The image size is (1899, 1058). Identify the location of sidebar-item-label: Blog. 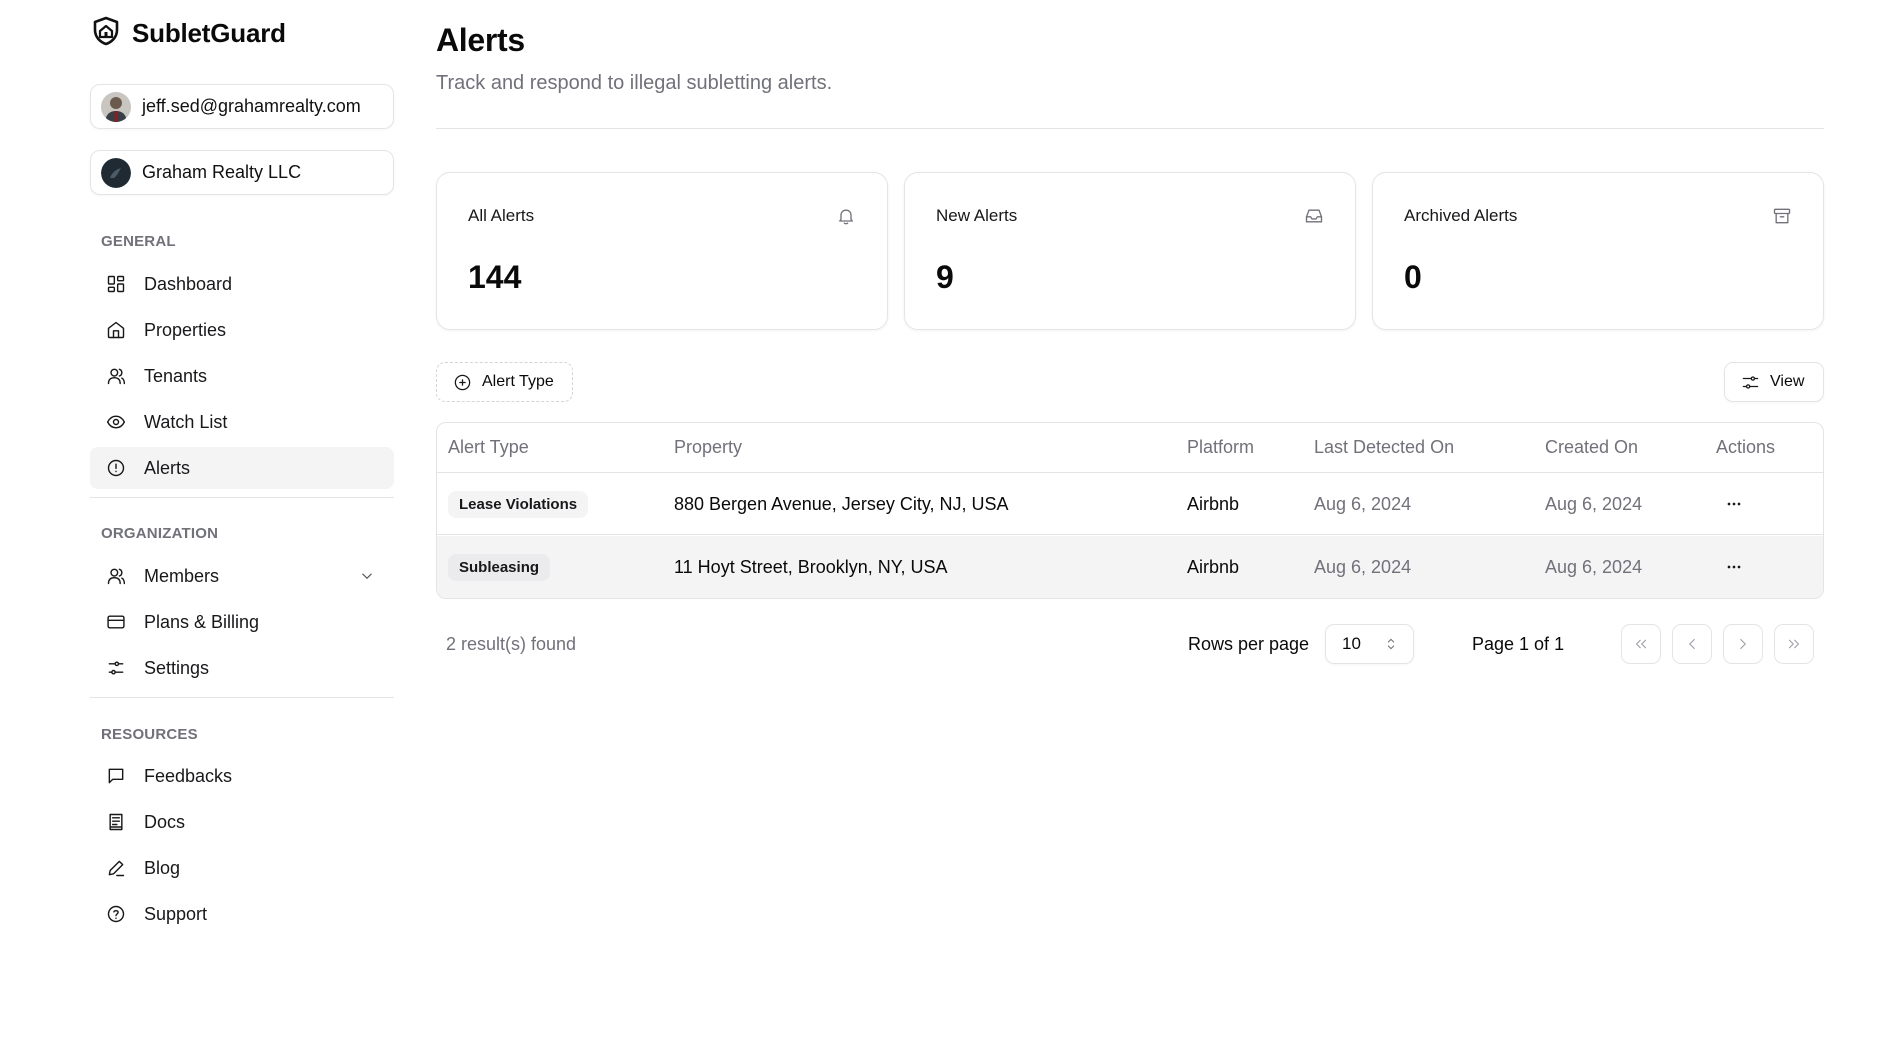
(162, 867).